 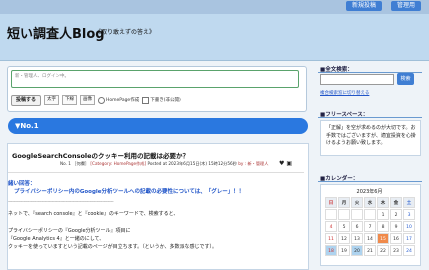 What do you see at coordinates (364, 6) in the screenshot?
I see `new-post-button: 新規投稿` at bounding box center [364, 6].